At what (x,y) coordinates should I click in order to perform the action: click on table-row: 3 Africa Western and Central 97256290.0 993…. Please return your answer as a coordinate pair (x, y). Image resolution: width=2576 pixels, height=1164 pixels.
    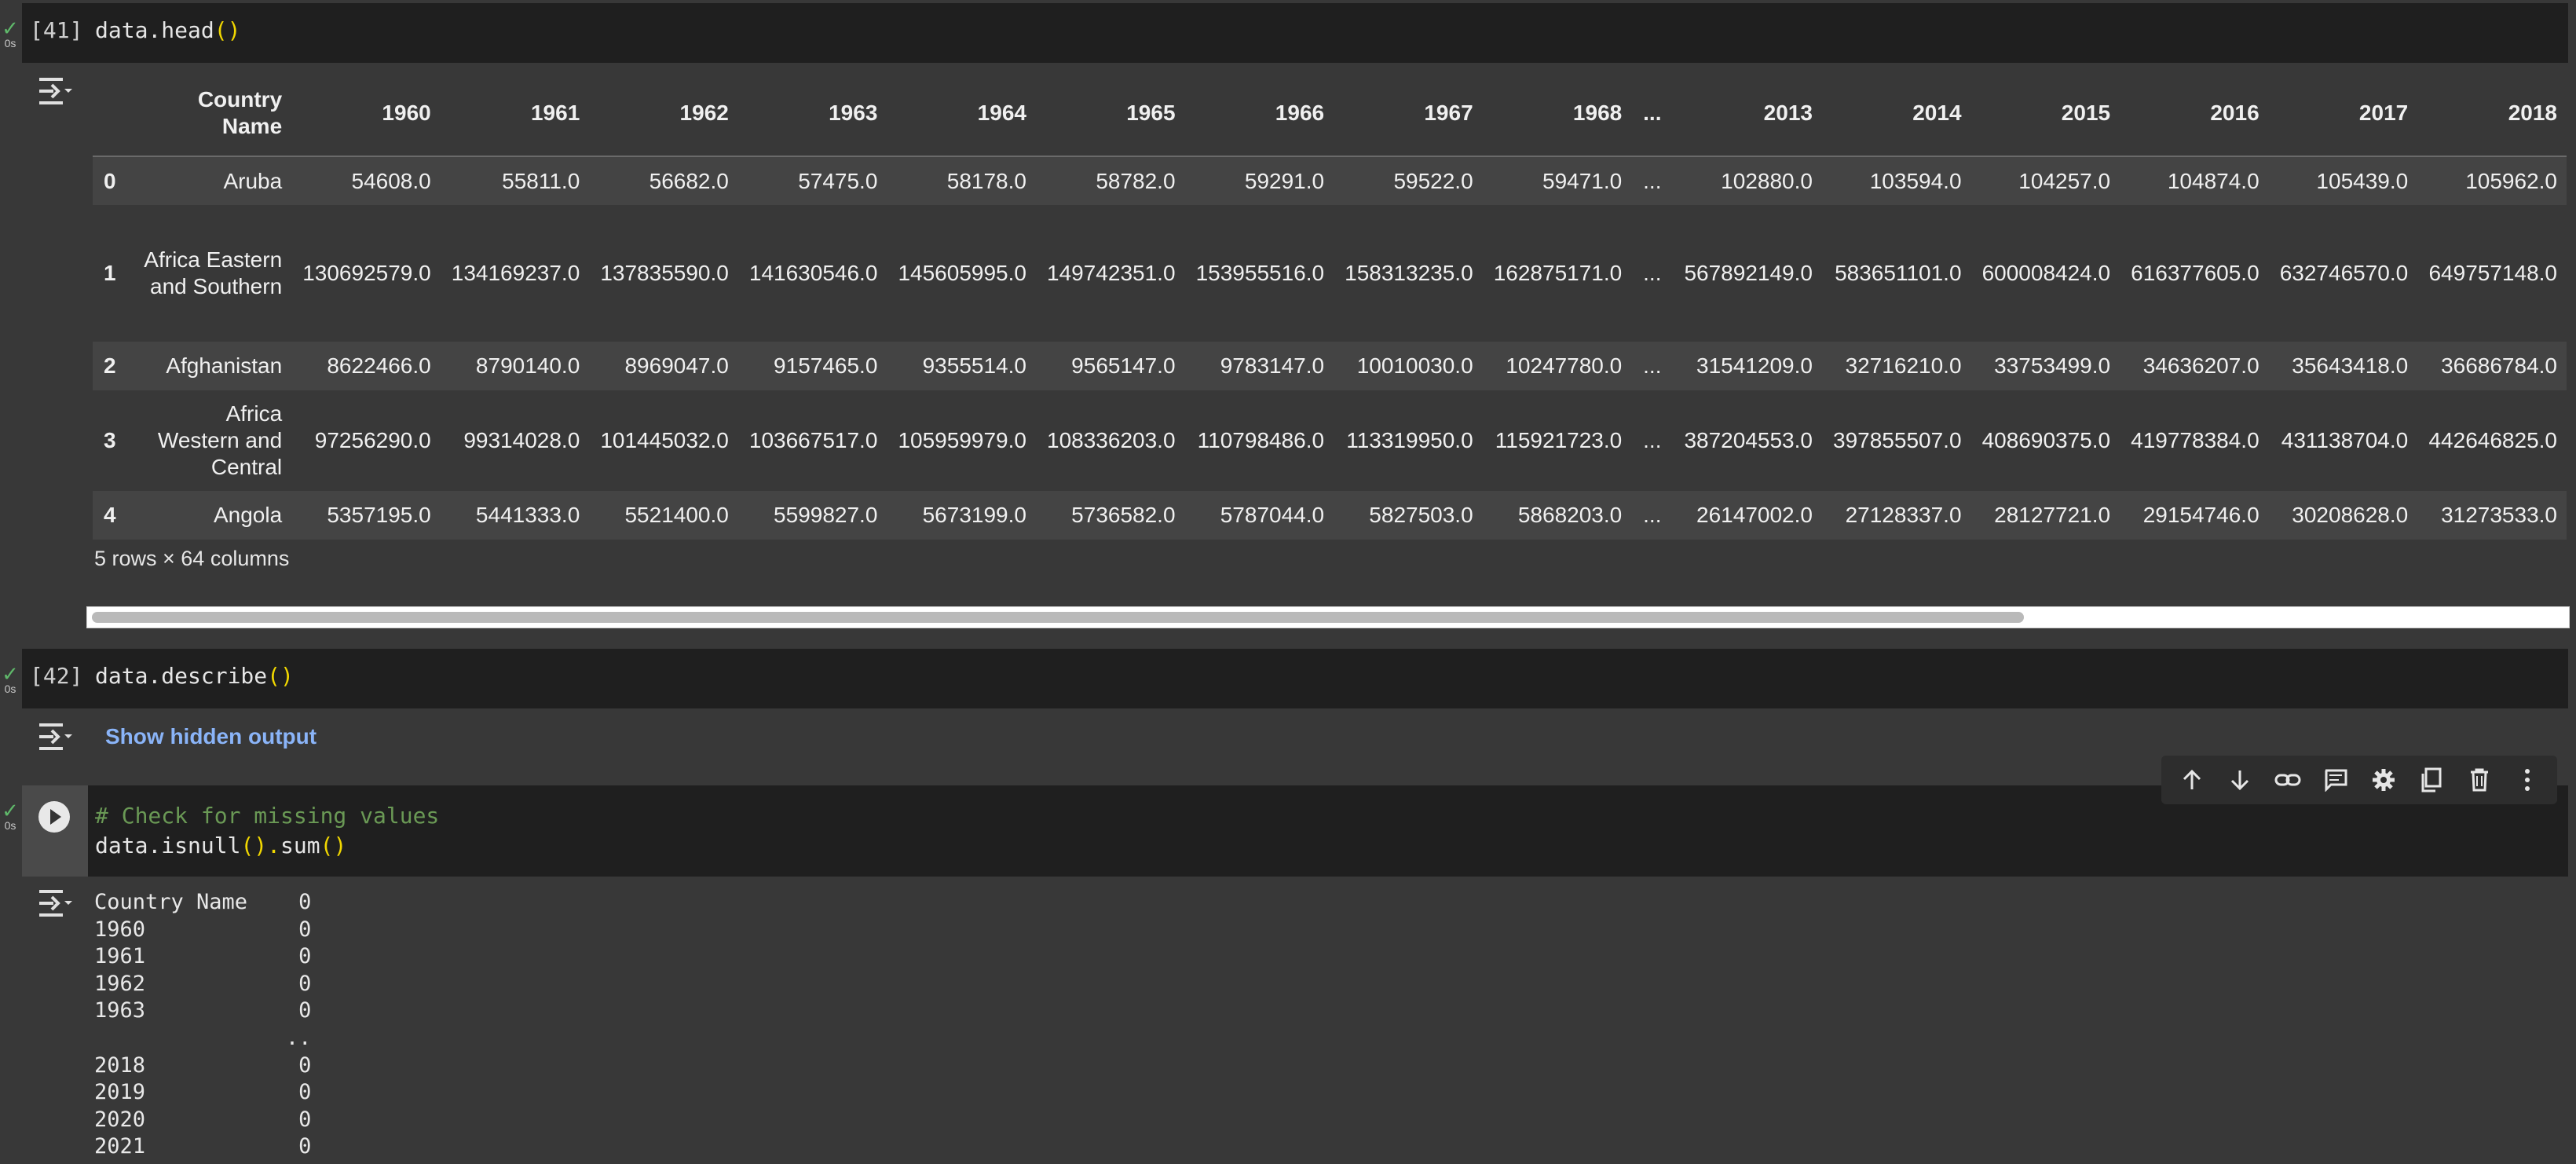
    Looking at the image, I should click on (1330, 440).